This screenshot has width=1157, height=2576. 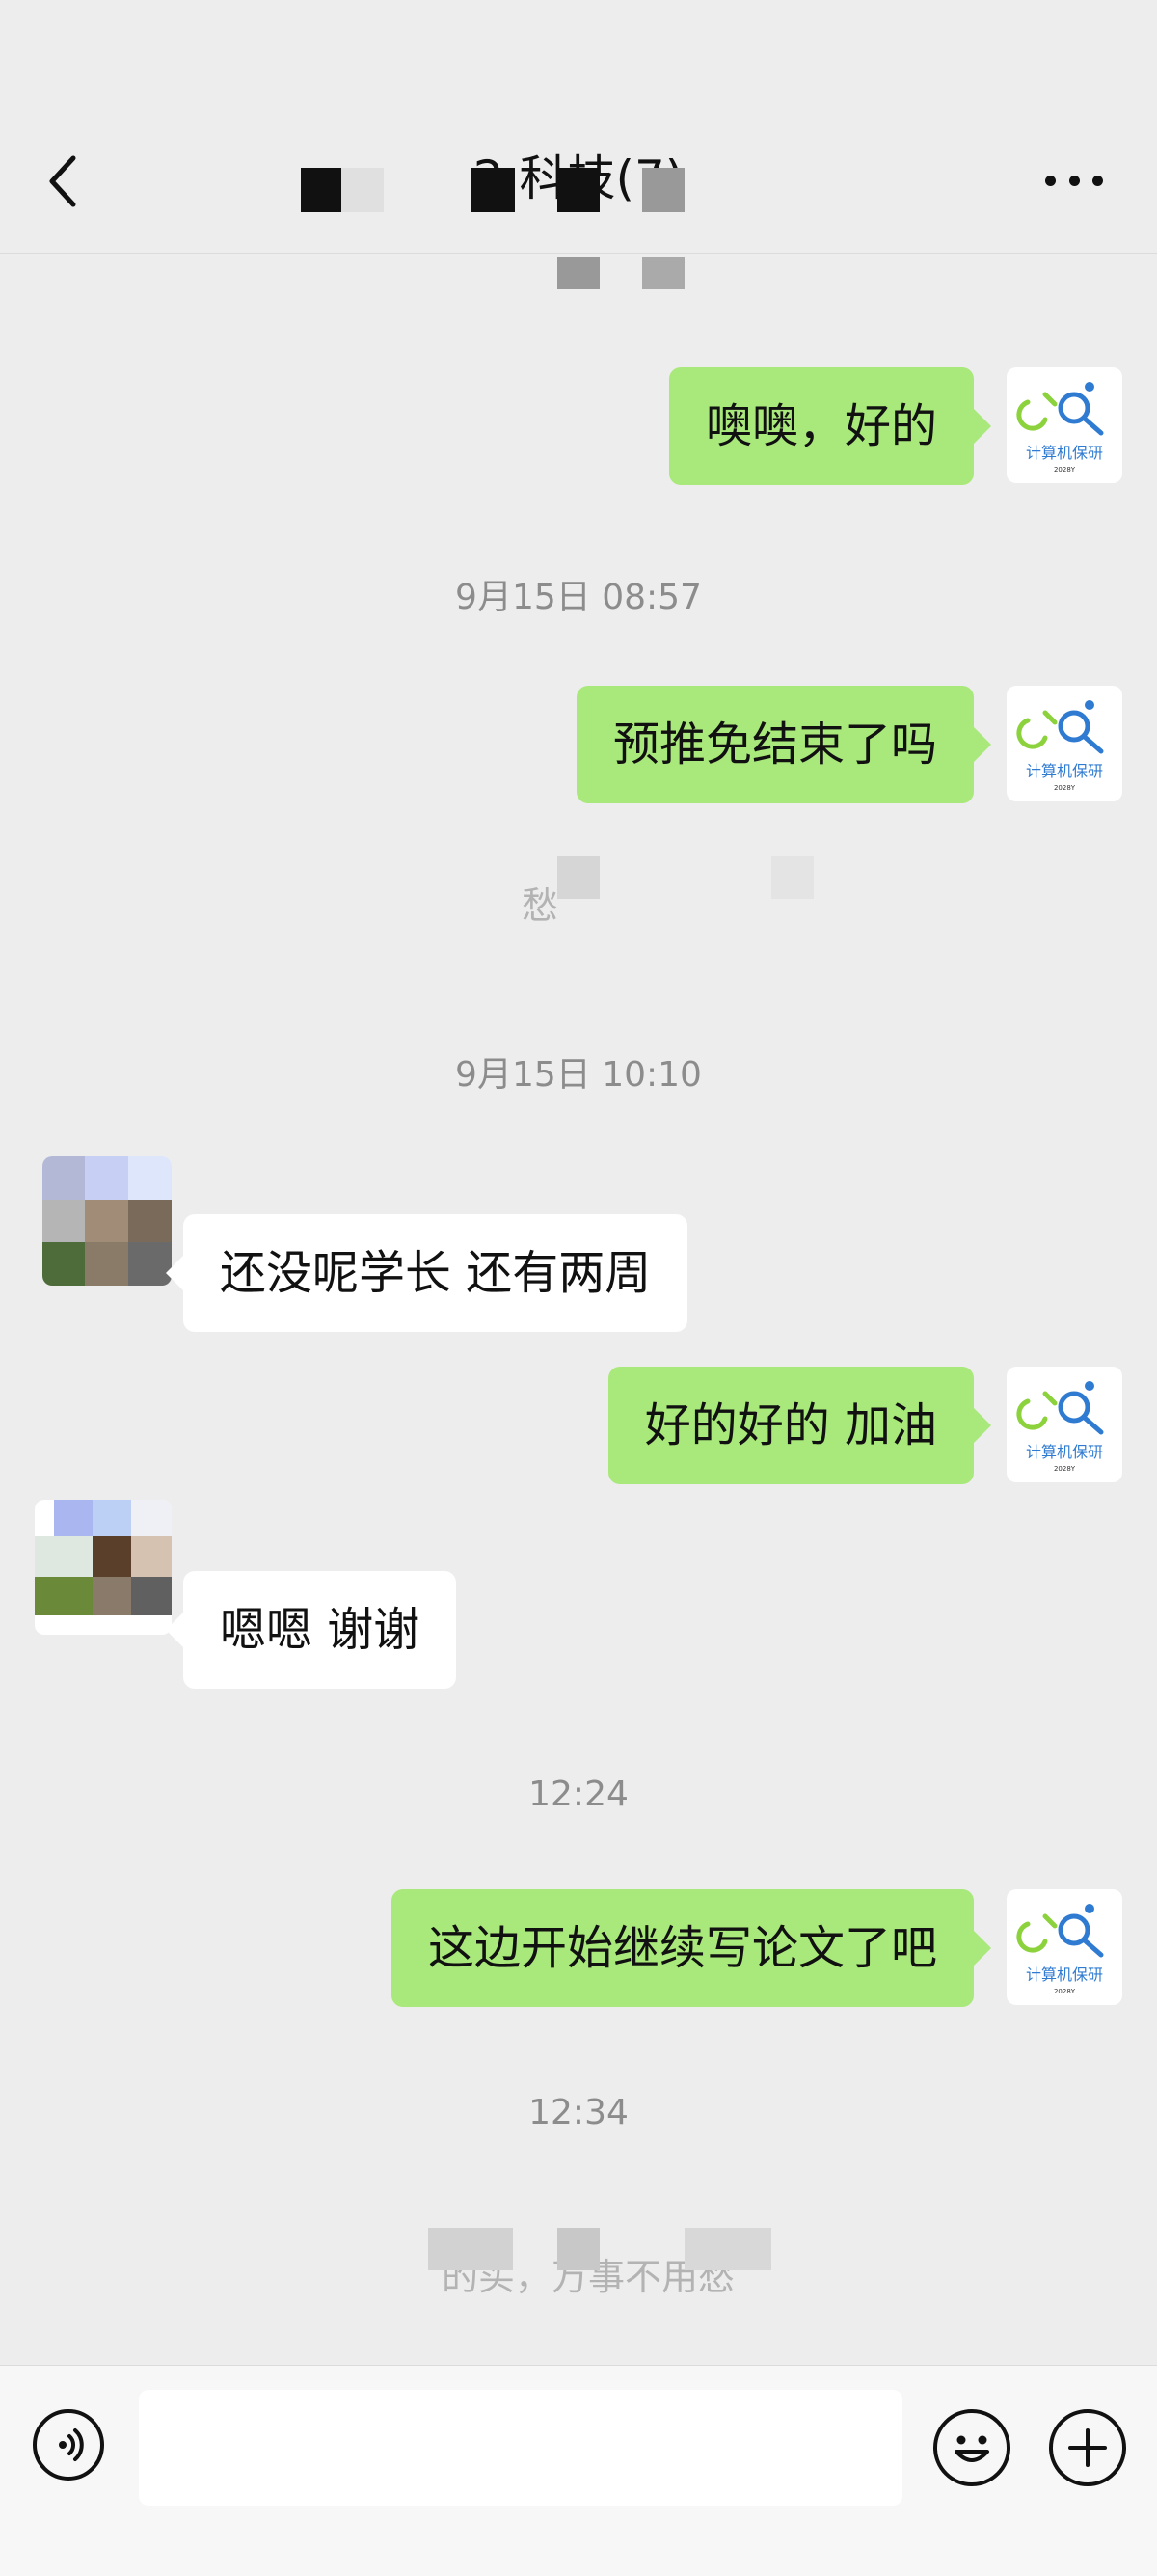 What do you see at coordinates (1074, 181) in the screenshot?
I see `more-icon` at bounding box center [1074, 181].